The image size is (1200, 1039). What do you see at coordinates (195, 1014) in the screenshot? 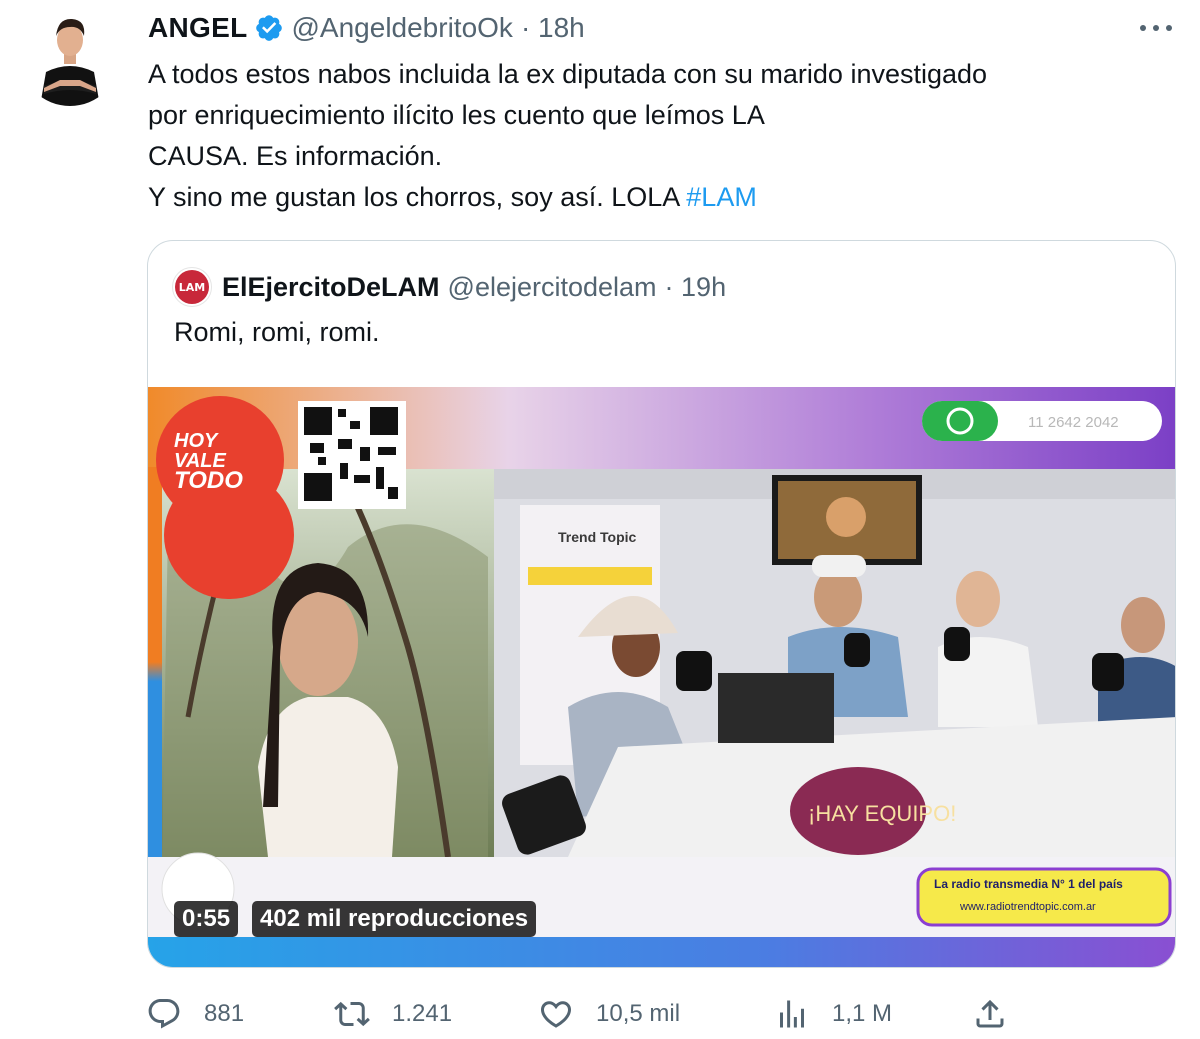
I see `reply-button: 881` at bounding box center [195, 1014].